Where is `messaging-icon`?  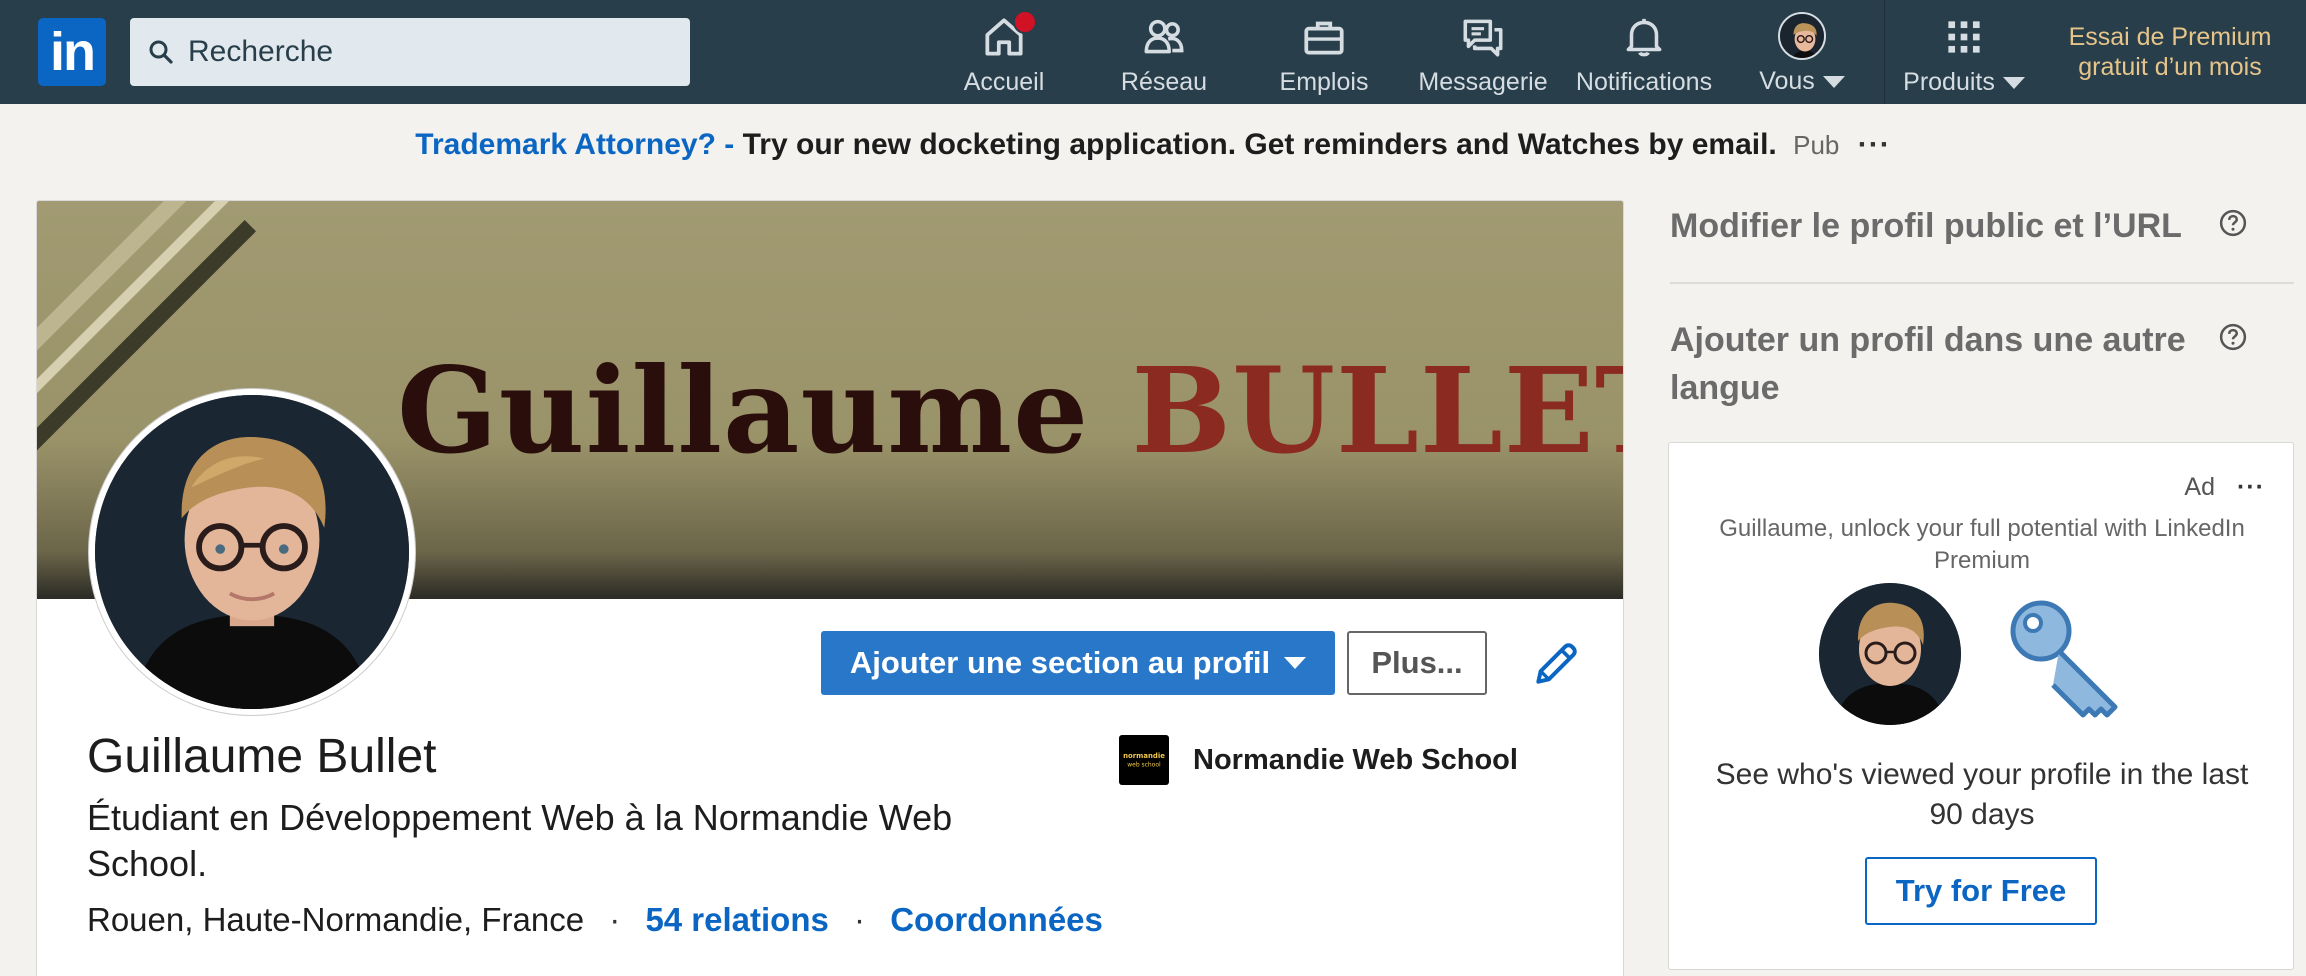 messaging-icon is located at coordinates (1483, 38).